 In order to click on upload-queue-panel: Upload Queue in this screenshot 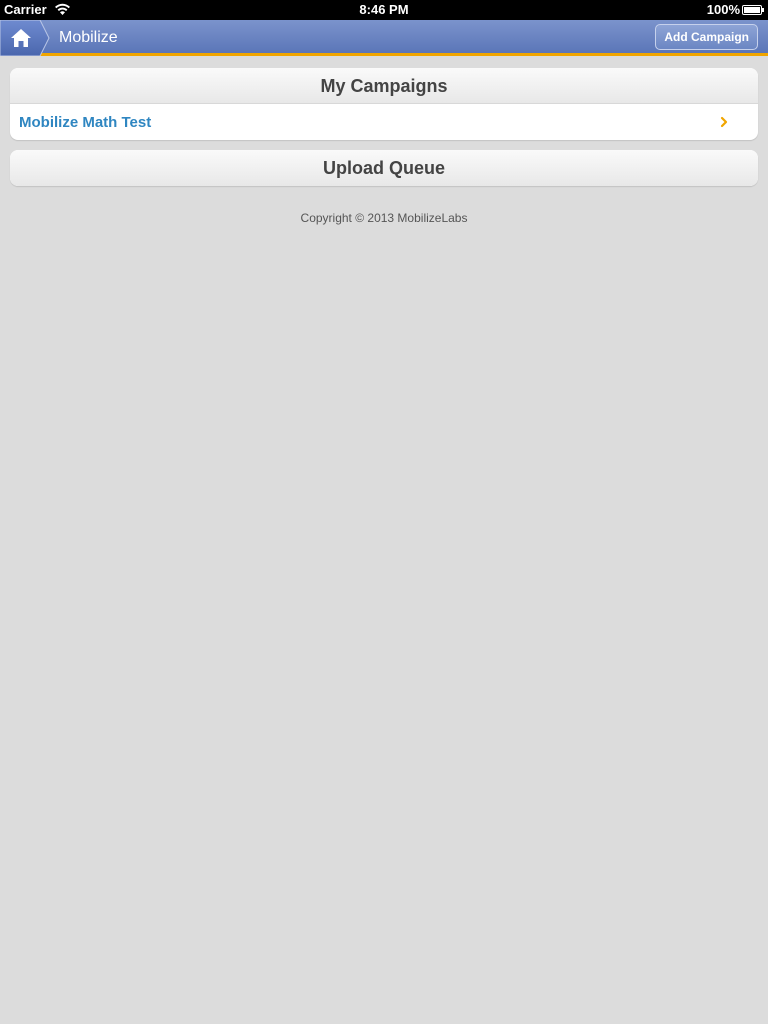, I will do `click(384, 168)`.